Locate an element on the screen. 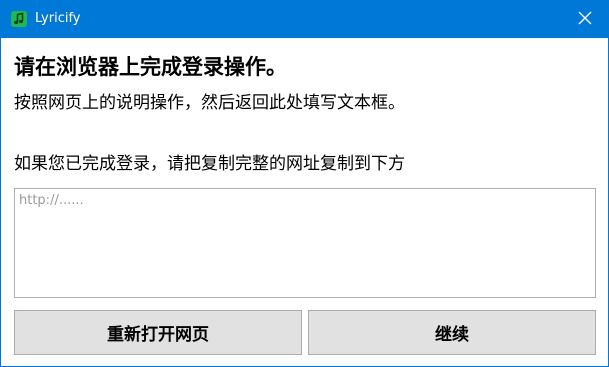 Image resolution: width=609 pixels, height=367 pixels. continue-label: 继续 is located at coordinates (452, 335).